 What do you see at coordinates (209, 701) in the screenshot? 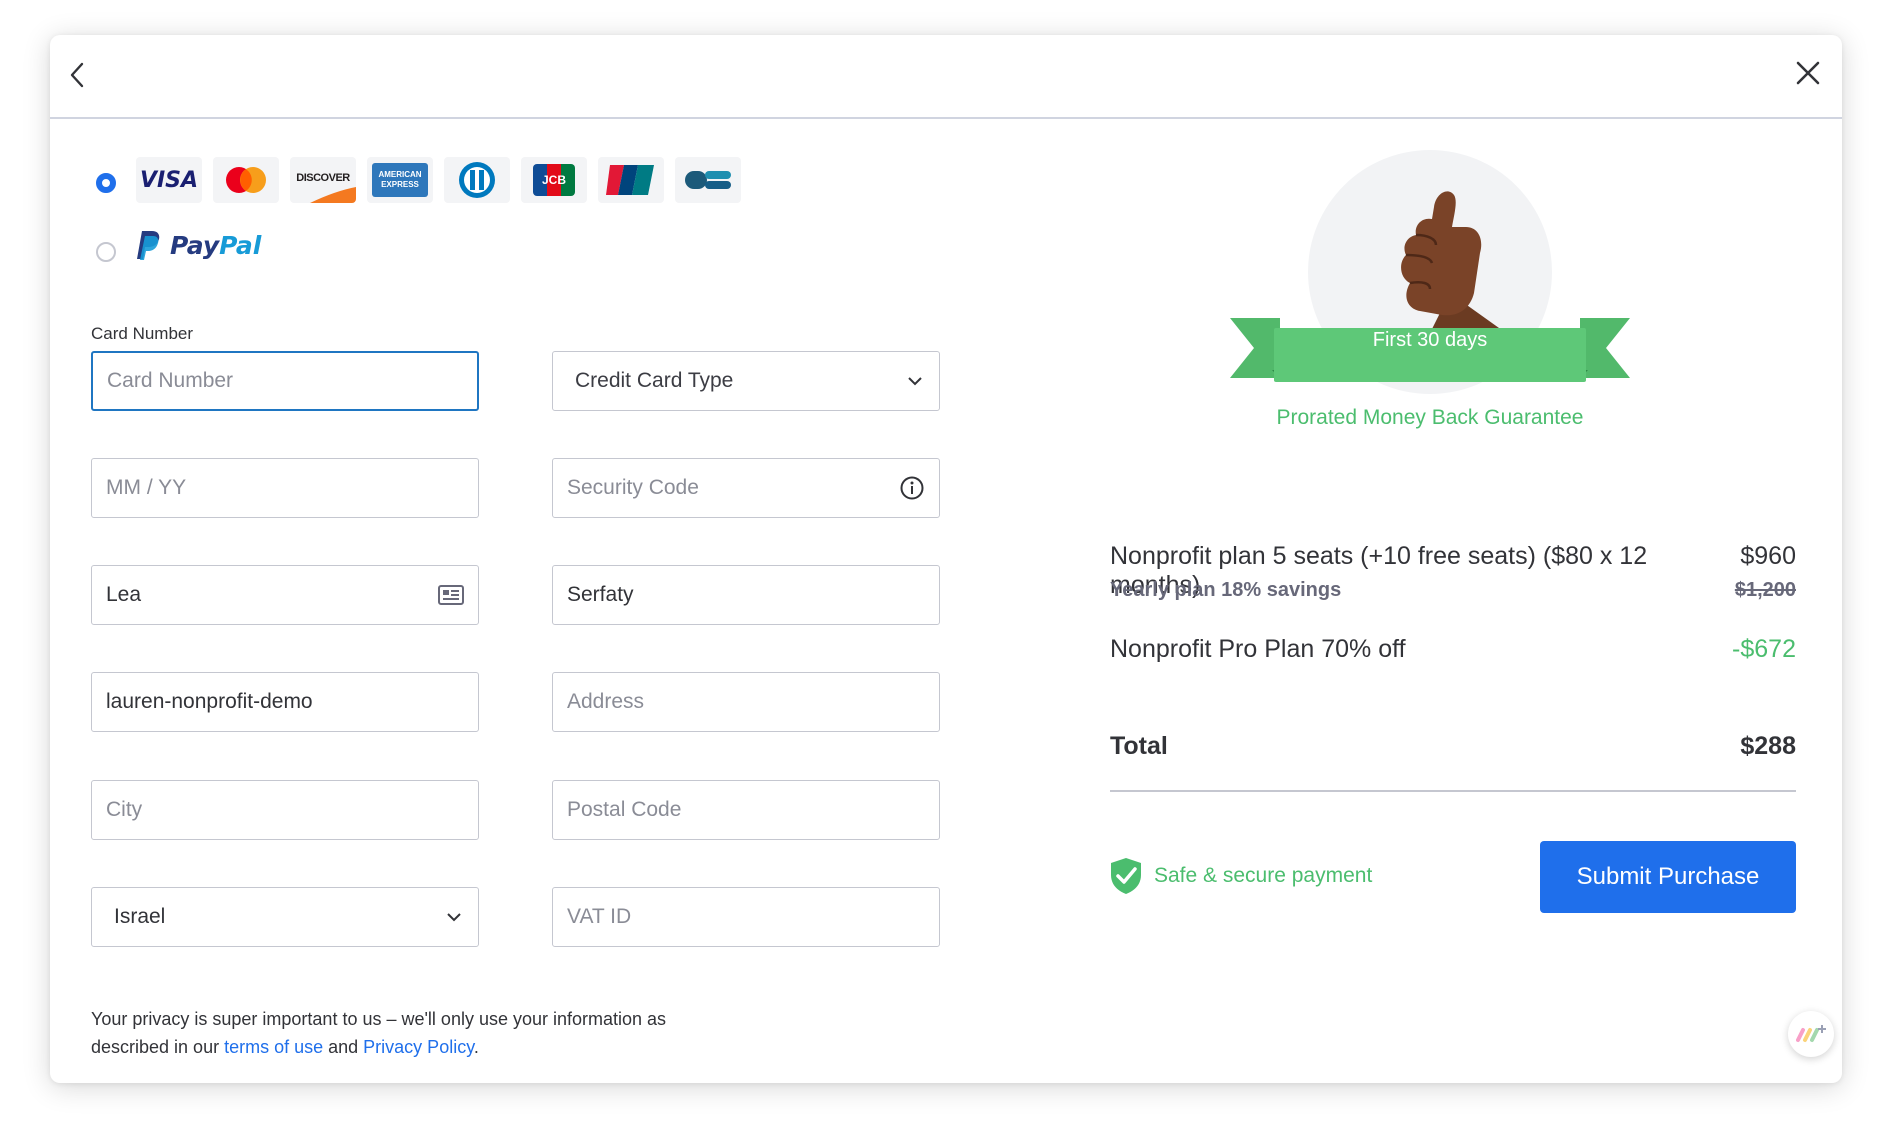
I see `company-value: lauren-nonprofit-demo` at bounding box center [209, 701].